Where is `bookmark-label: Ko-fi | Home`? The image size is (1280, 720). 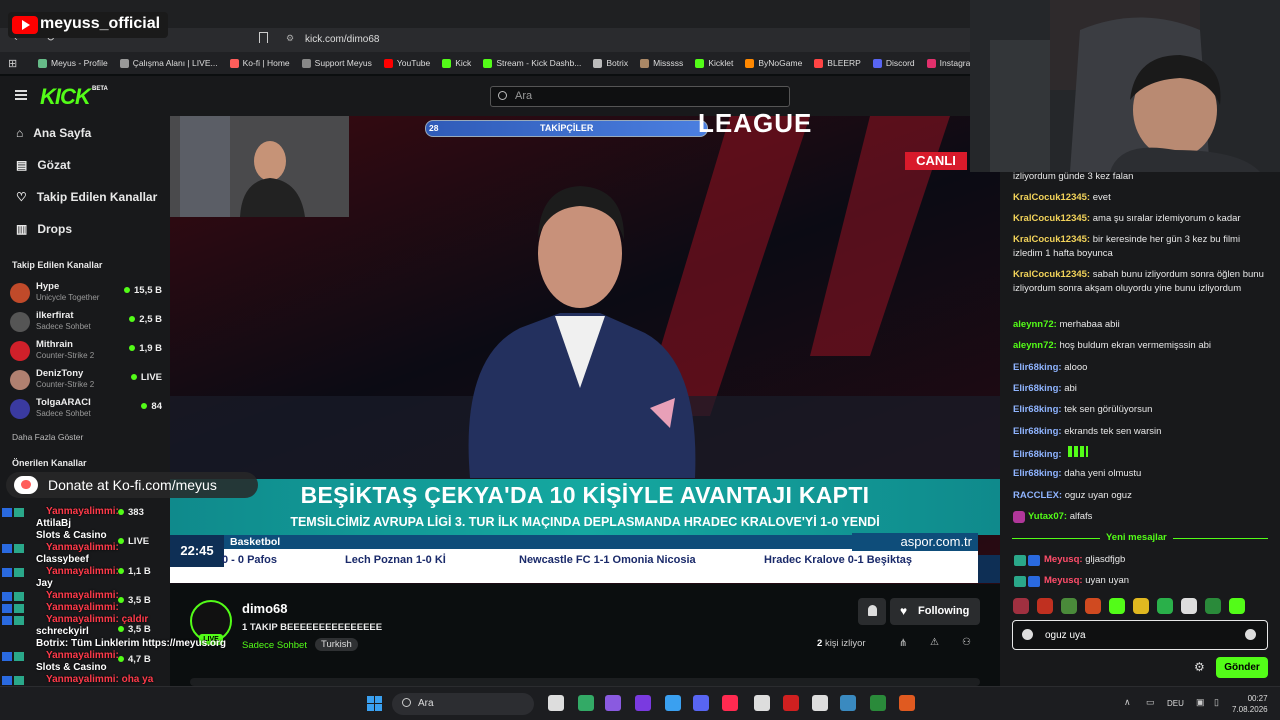
bookmark-label: Ko-fi | Home is located at coordinates (266, 63).